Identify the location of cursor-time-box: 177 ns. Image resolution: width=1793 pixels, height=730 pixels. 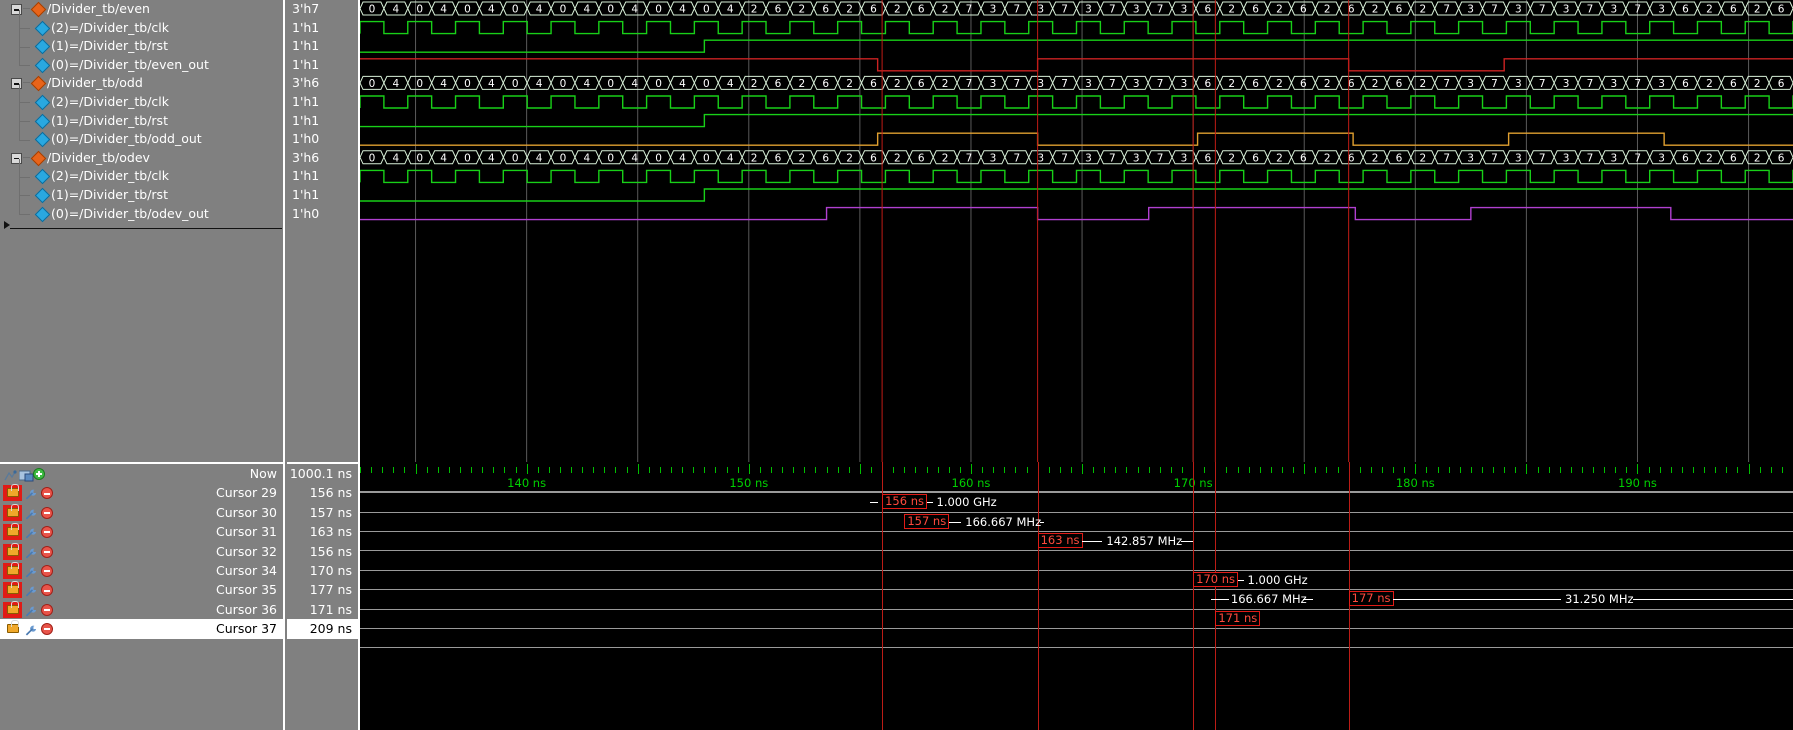
(1371, 599).